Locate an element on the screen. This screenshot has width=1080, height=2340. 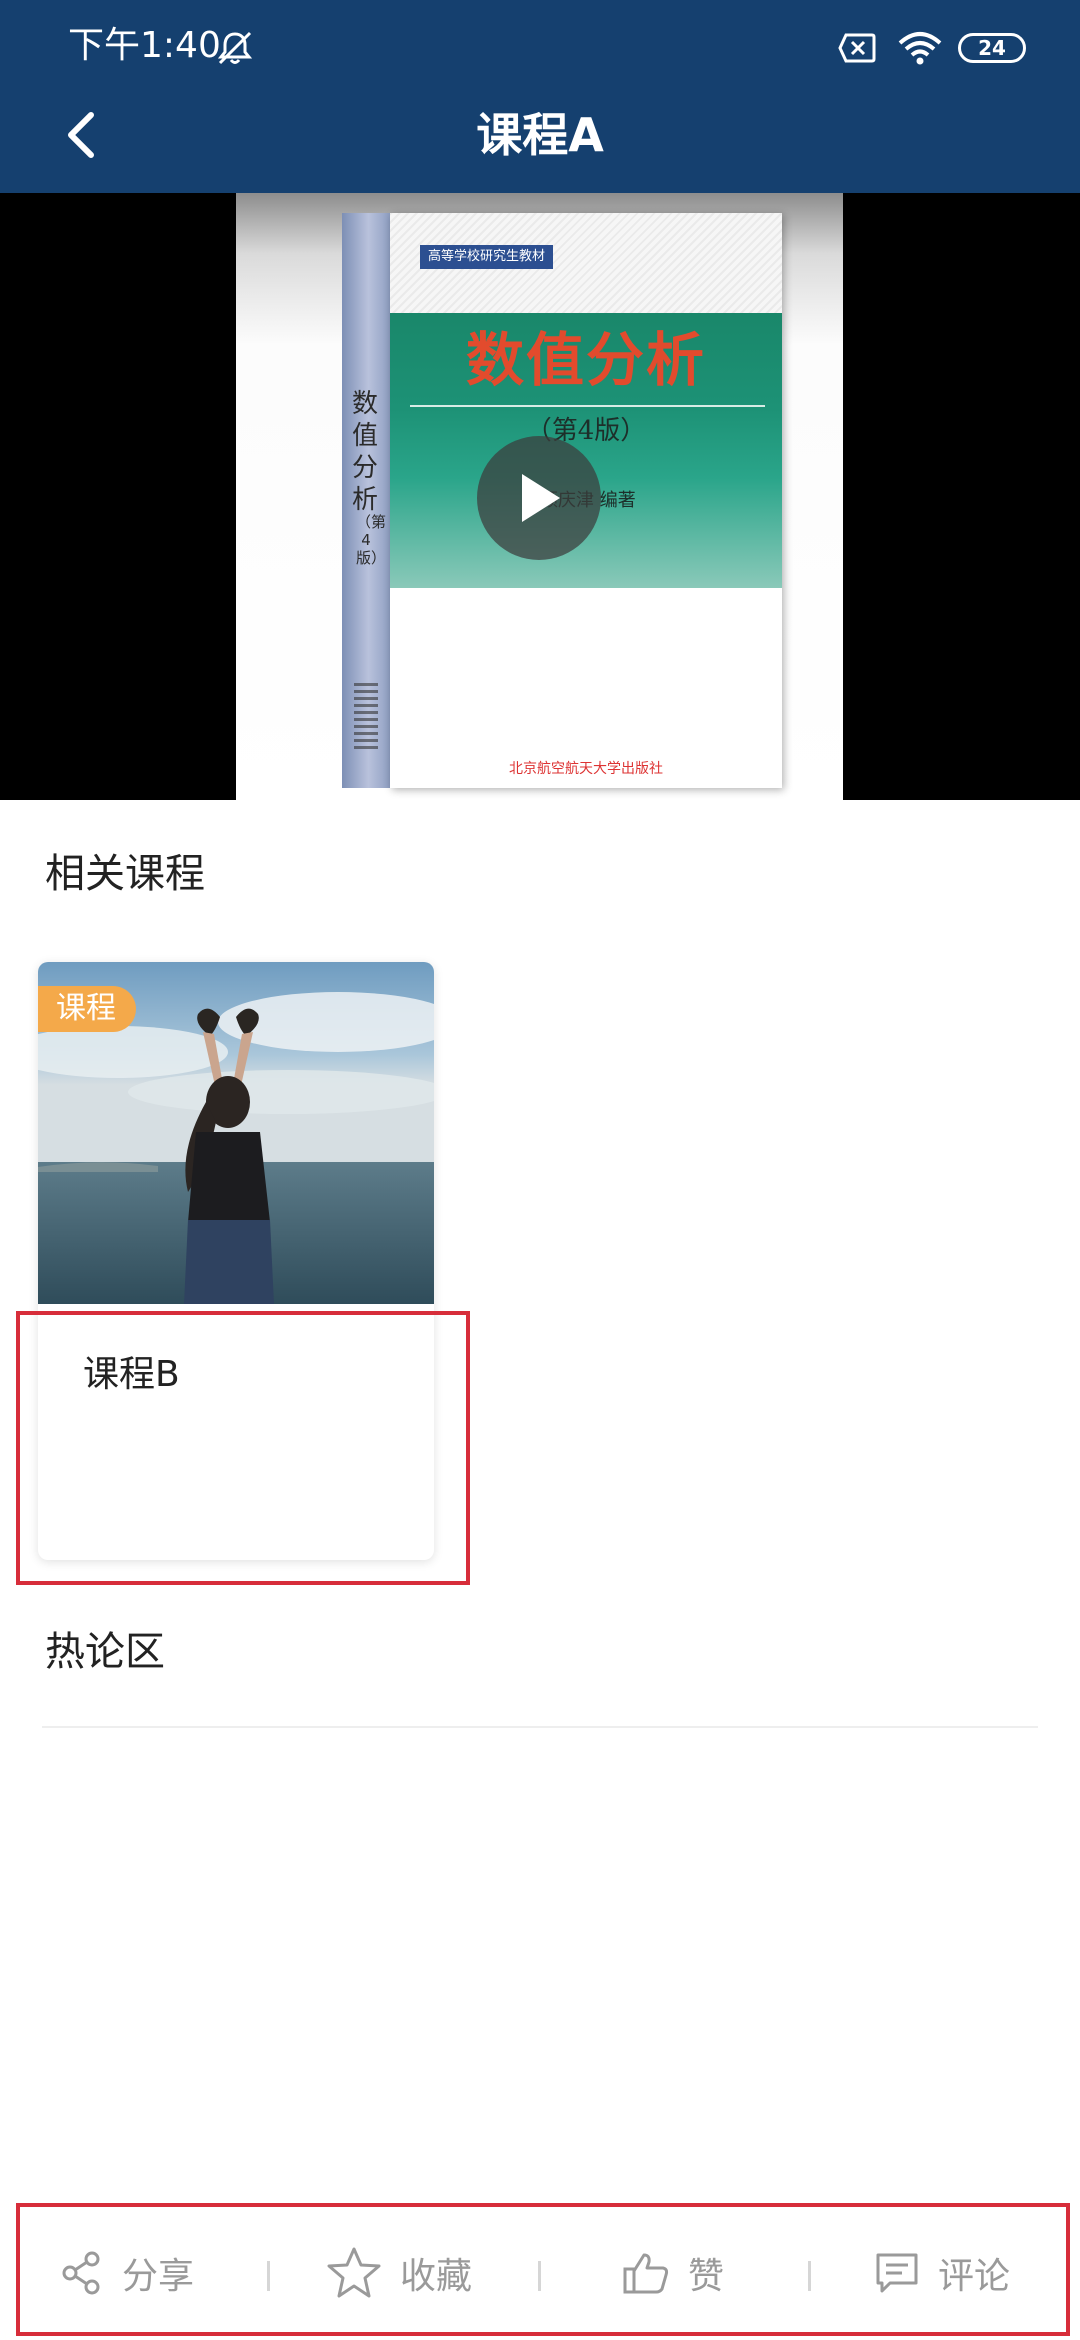
book-spine: 数值分析 （第4版） is located at coordinates (366, 500).